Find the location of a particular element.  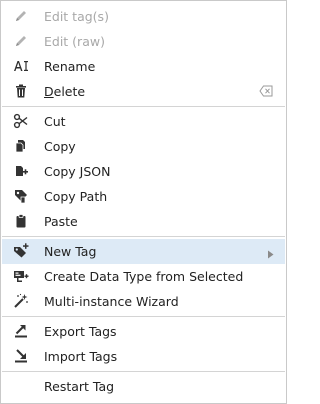

menu-item-rename: Rename is located at coordinates (143, 66).